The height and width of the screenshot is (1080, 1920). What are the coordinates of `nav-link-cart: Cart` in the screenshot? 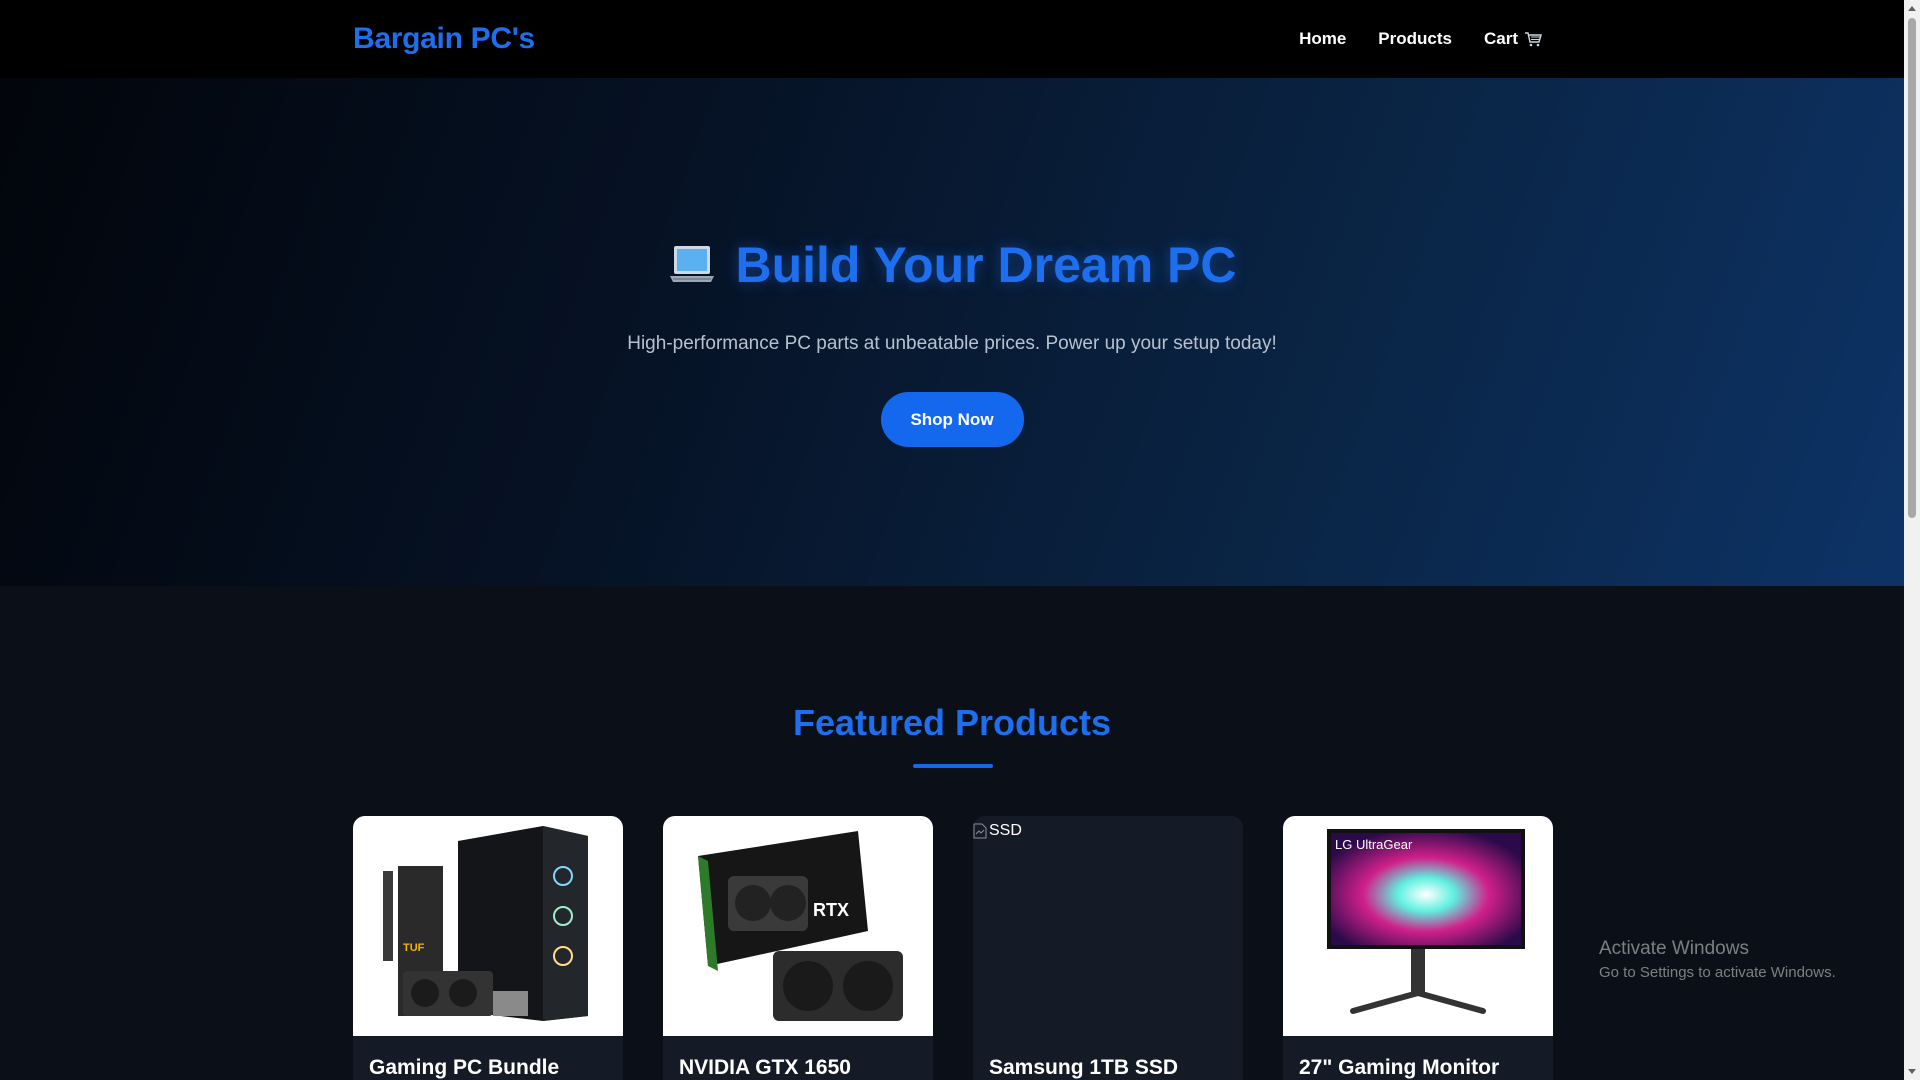 It's located at (1513, 39).